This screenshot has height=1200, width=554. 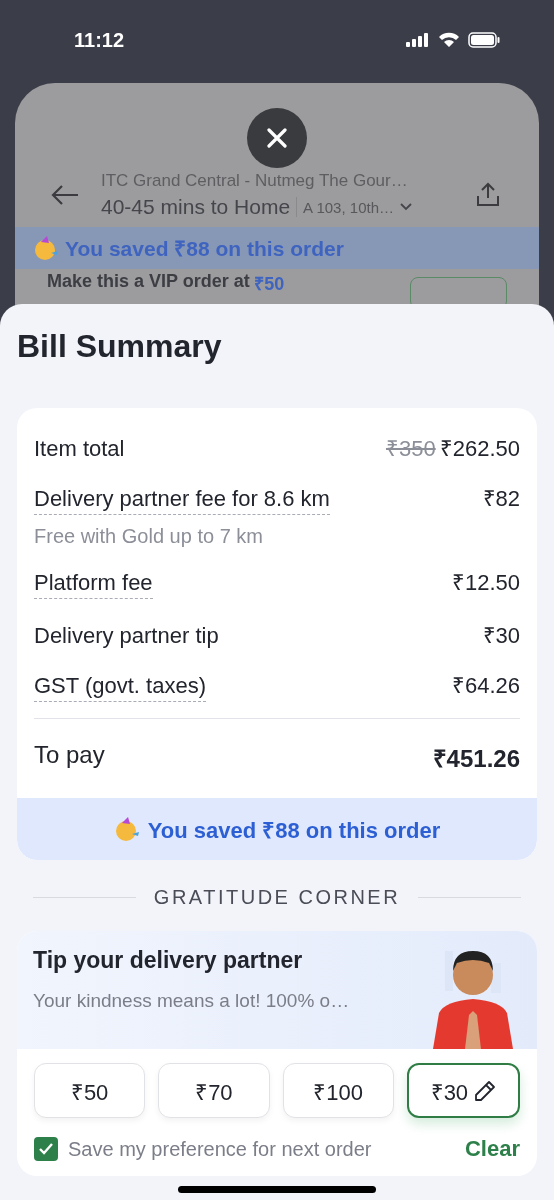 I want to click on checkmark-icon, so click(x=46, y=1149).